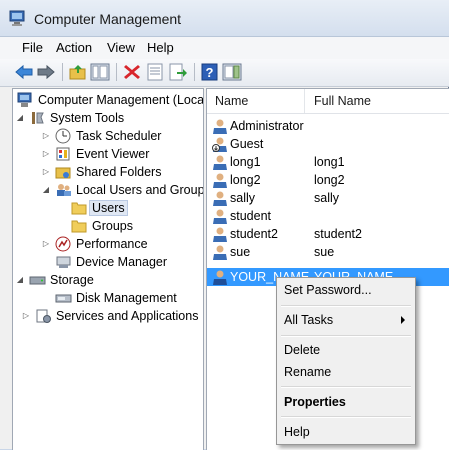 The height and width of the screenshot is (450, 449). I want to click on menu-item-rename: Rename, so click(346, 372).